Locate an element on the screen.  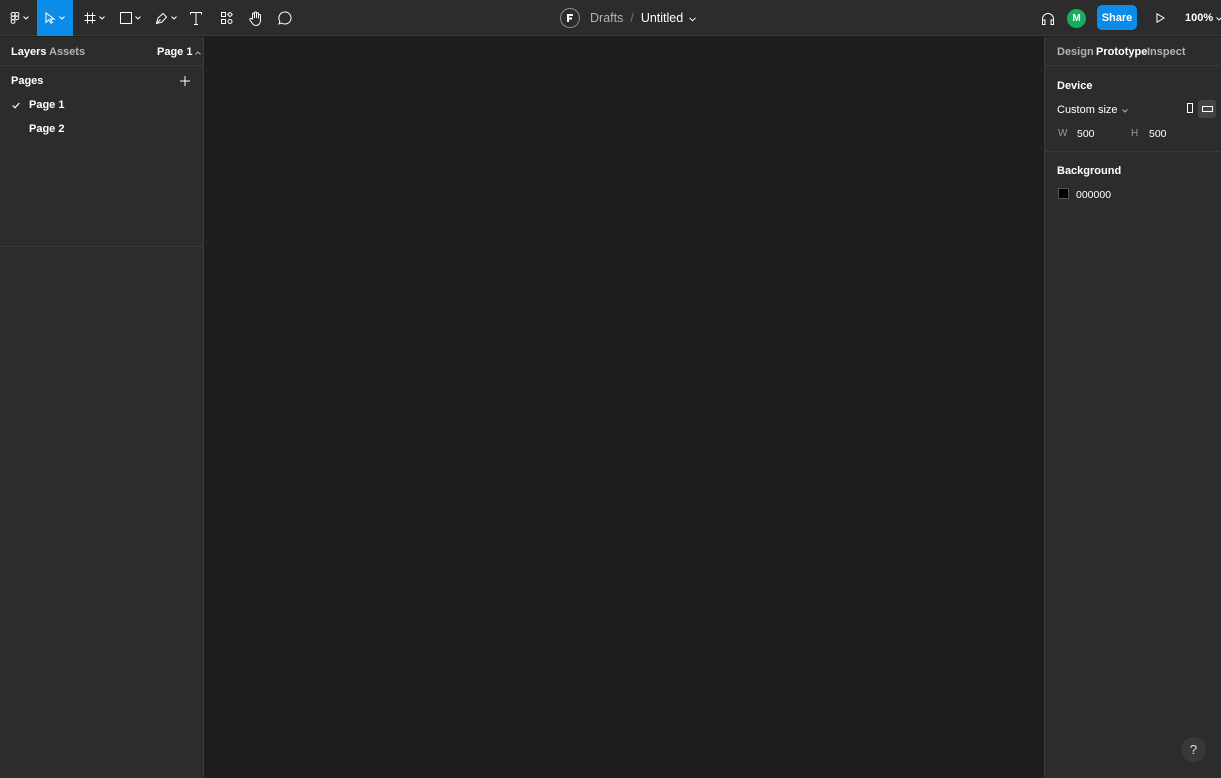
check-icon is located at coordinates (16, 106).